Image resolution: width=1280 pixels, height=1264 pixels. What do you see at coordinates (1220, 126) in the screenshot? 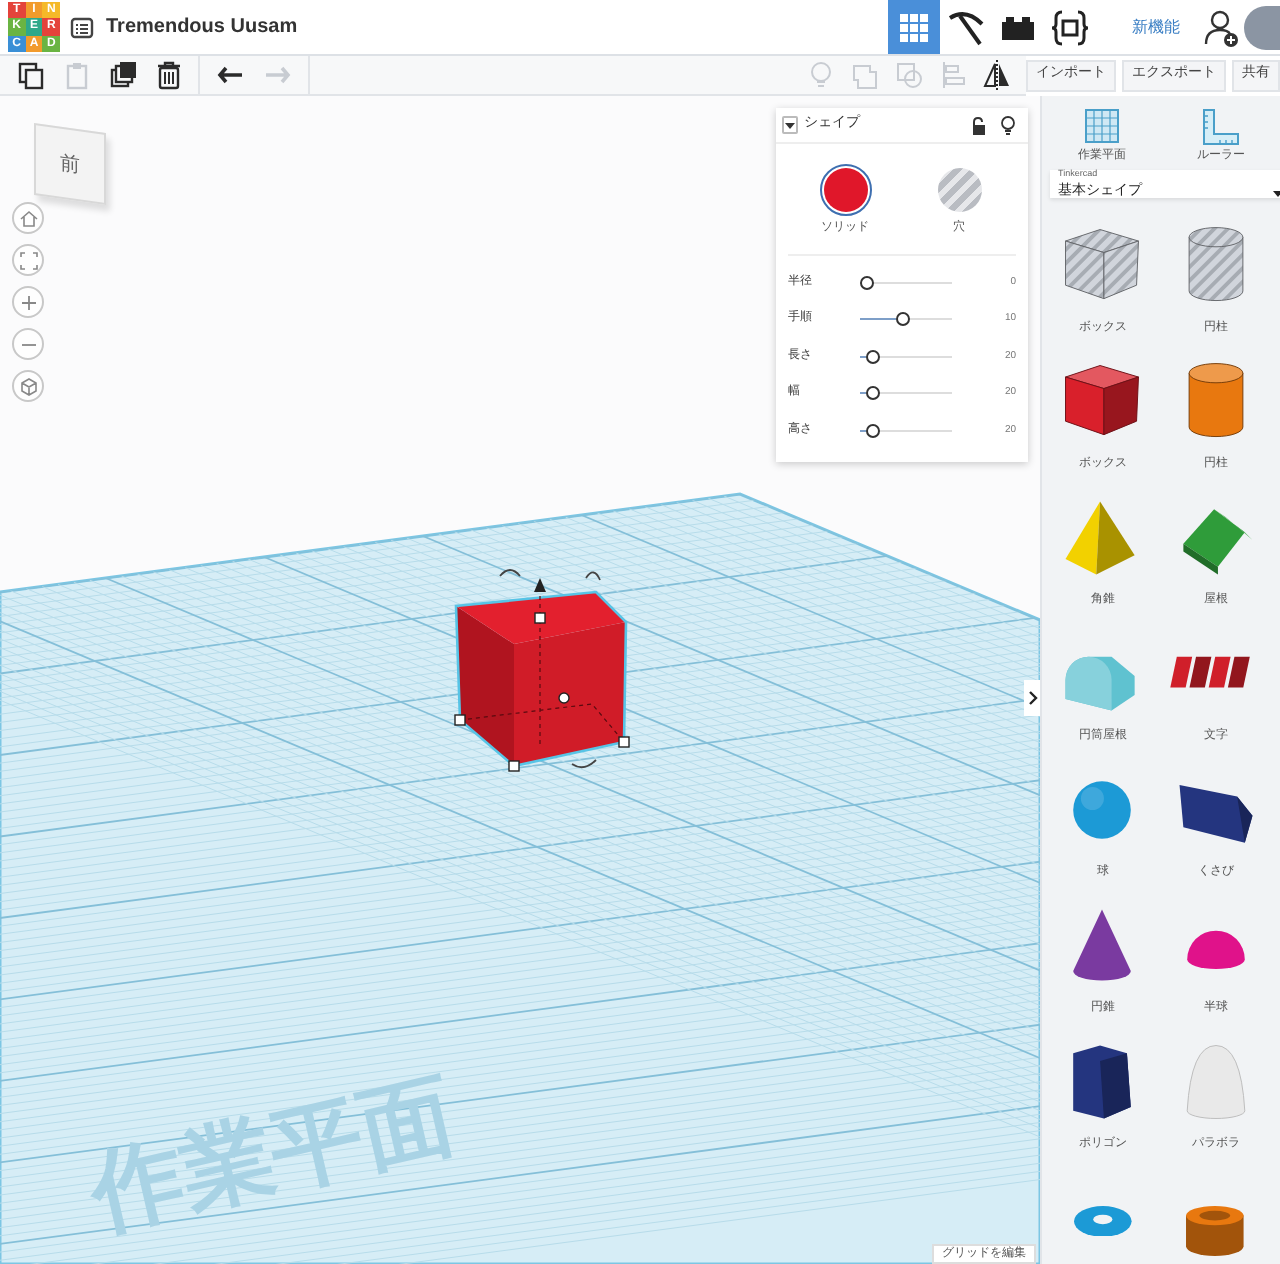
I see `ruler-icon` at bounding box center [1220, 126].